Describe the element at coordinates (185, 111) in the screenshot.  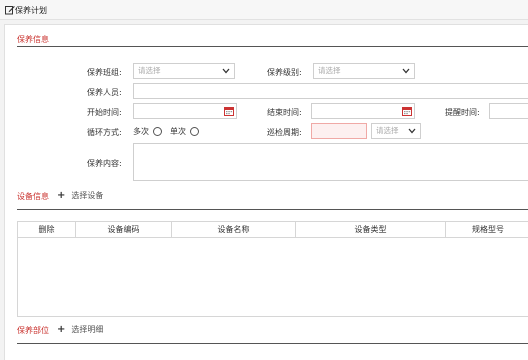
I see `start-time-input` at that location.